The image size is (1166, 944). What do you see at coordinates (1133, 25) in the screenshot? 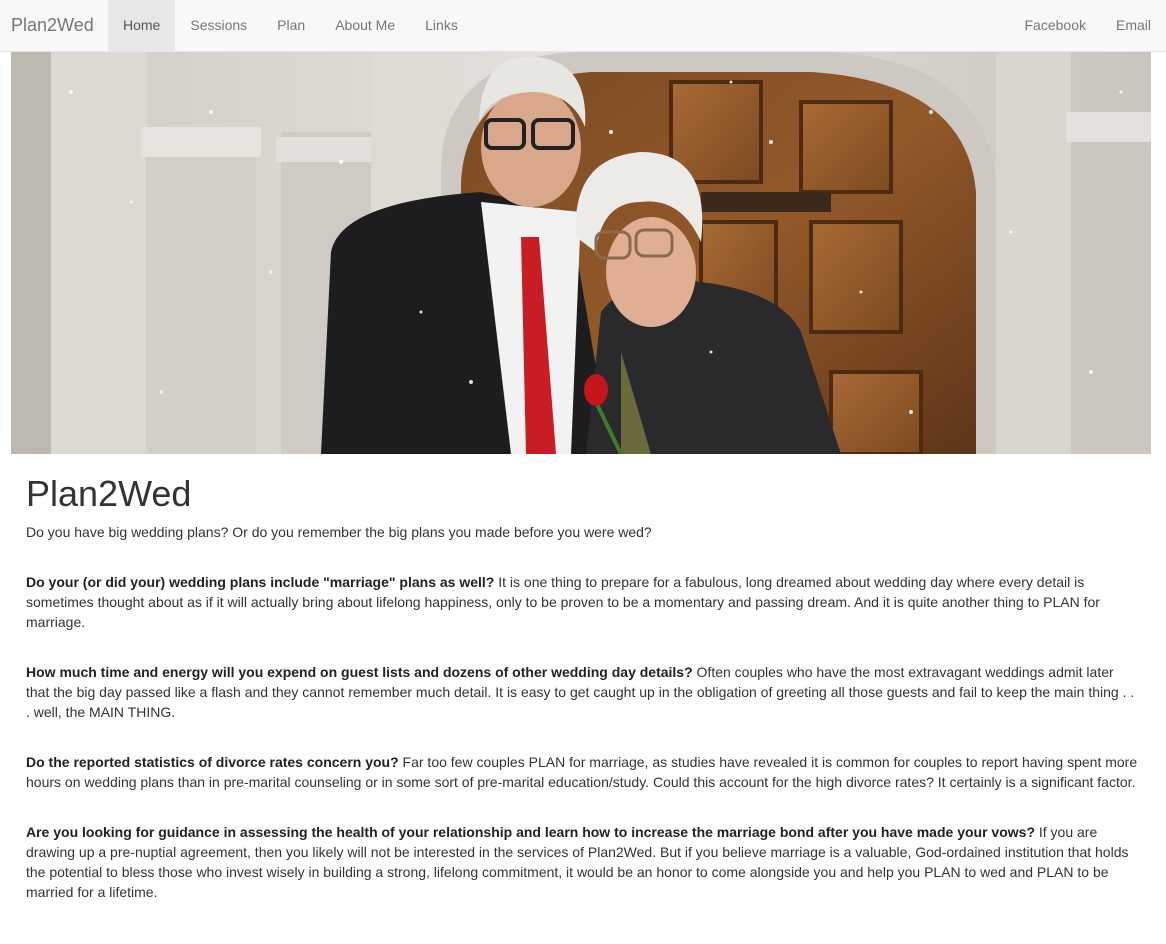
I see `nav-item-email: Email` at bounding box center [1133, 25].